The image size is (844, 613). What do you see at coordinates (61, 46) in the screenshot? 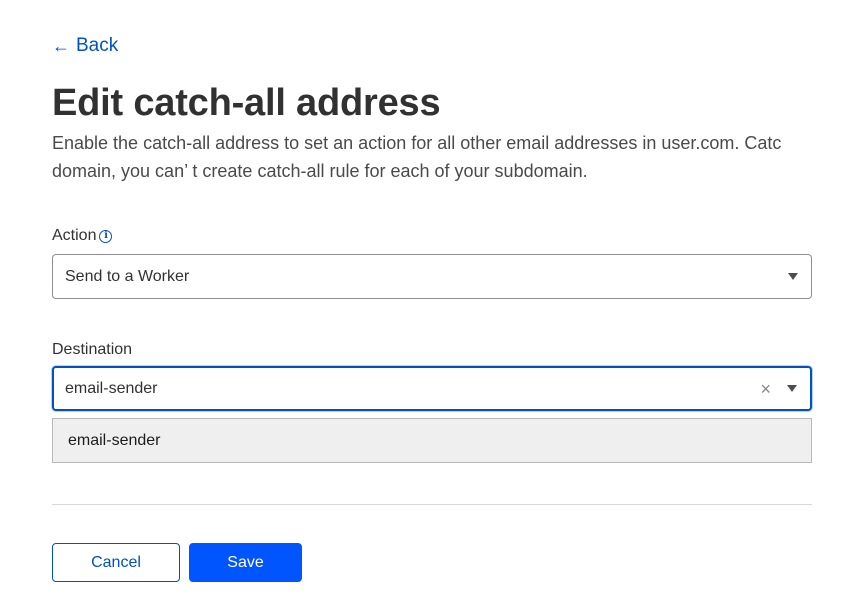
I see `arrow-left-icon: ←` at bounding box center [61, 46].